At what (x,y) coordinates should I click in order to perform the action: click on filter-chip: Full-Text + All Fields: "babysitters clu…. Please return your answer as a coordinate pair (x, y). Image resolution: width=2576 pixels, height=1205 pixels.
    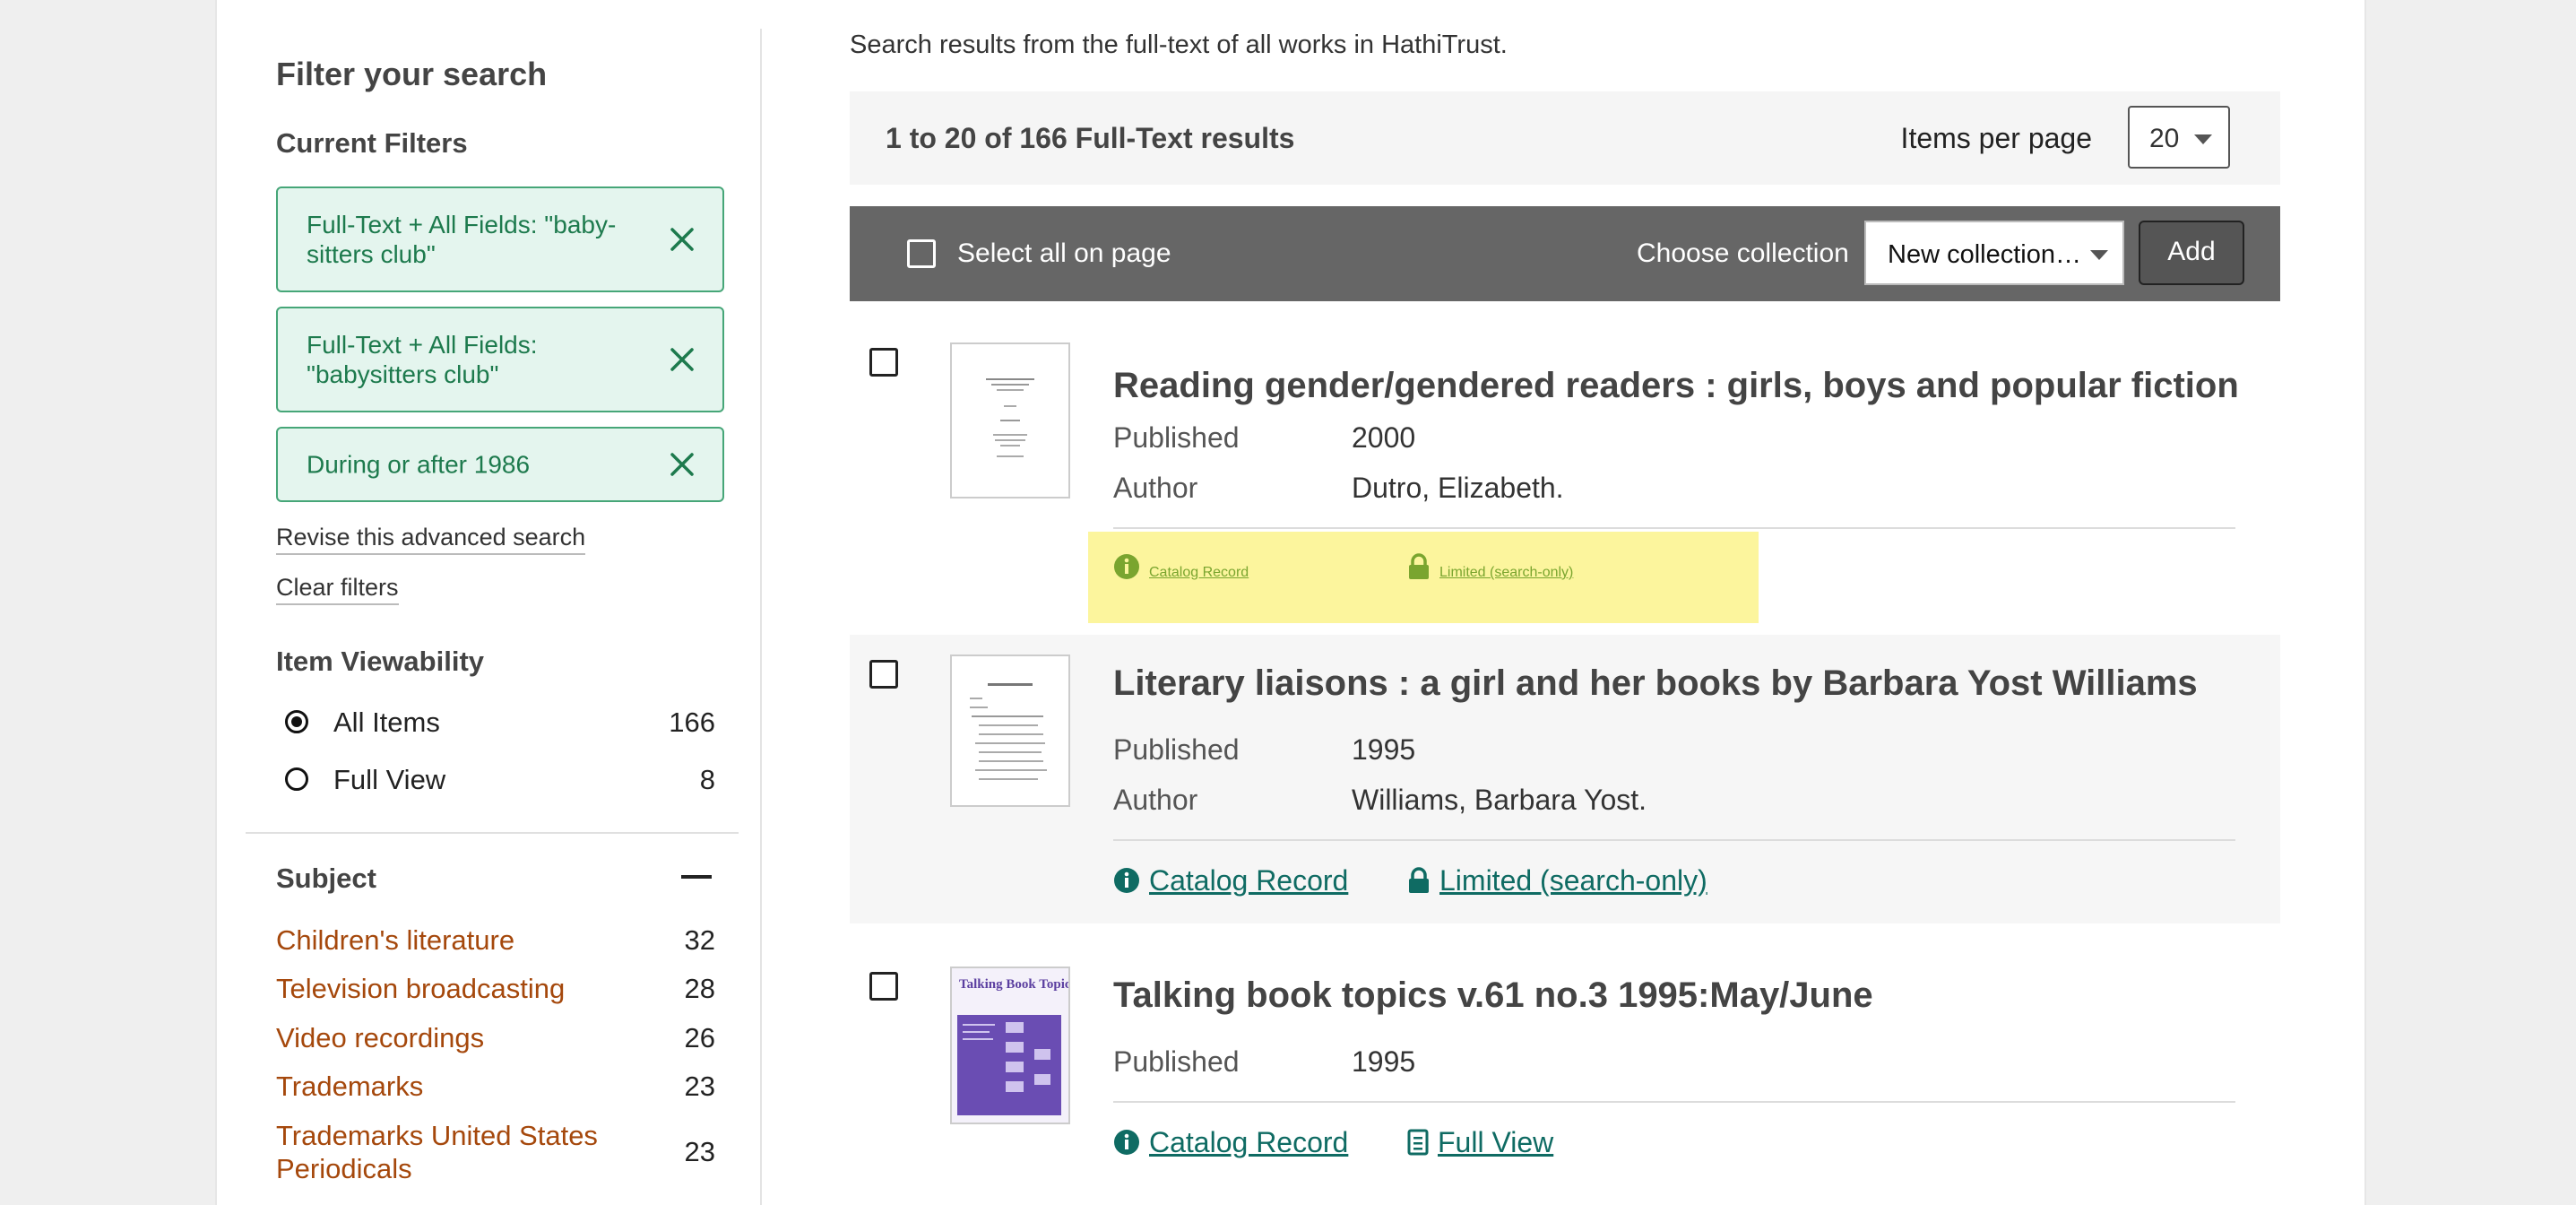
    Looking at the image, I should click on (500, 359).